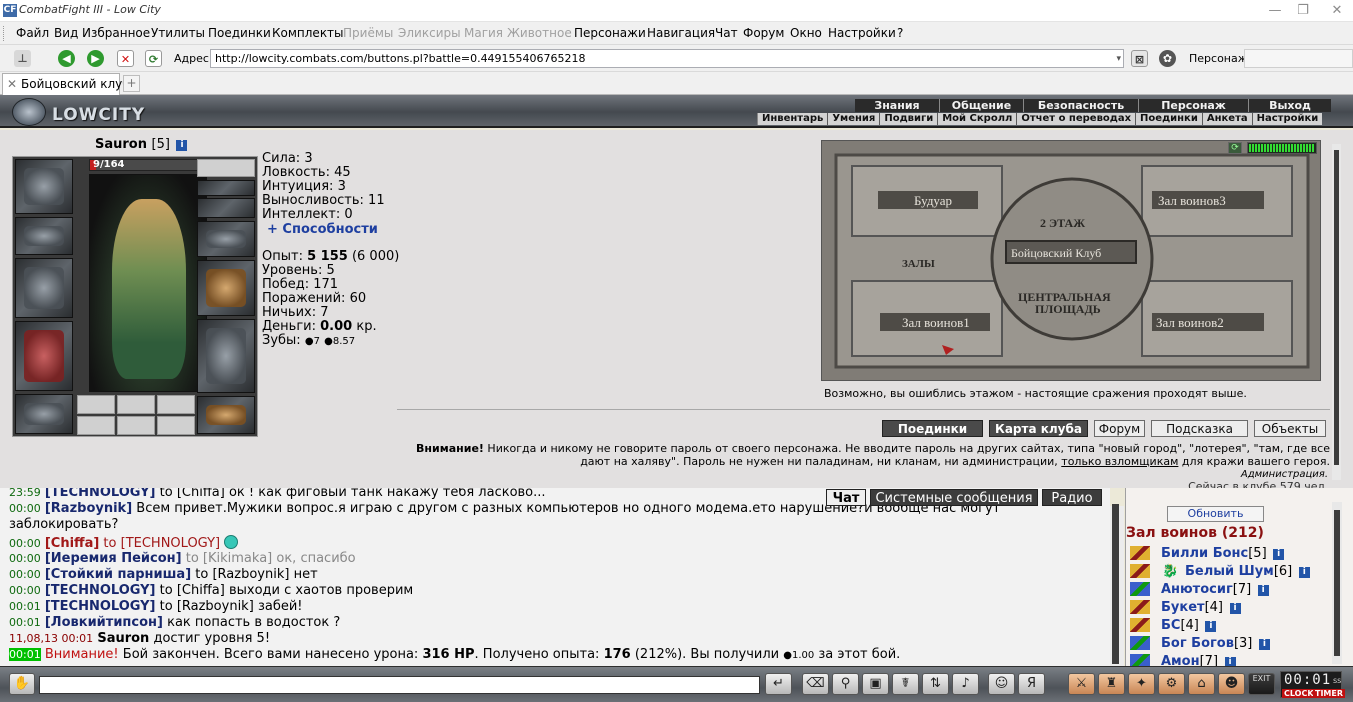  I want to click on group-icon: ☻, so click(1231, 684).